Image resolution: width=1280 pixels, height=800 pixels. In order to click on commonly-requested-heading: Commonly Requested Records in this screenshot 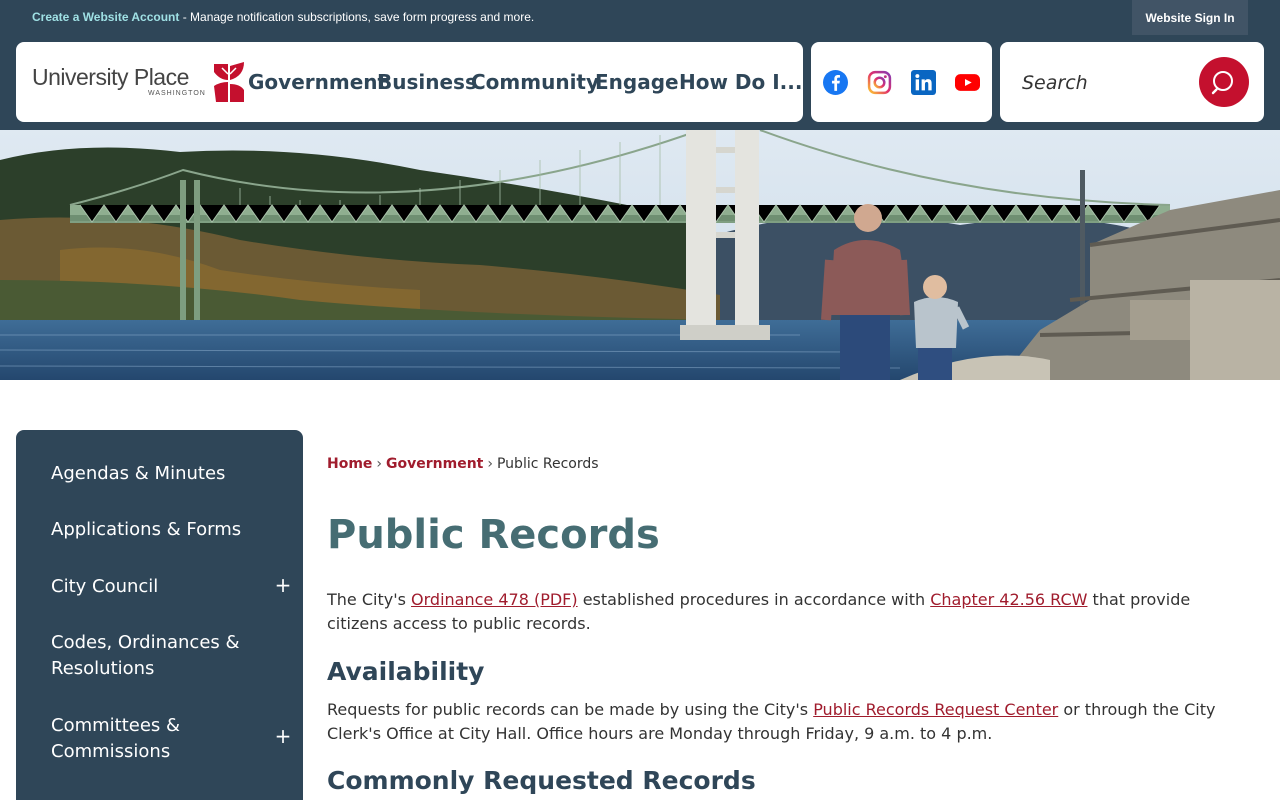, I will do `click(541, 780)`.